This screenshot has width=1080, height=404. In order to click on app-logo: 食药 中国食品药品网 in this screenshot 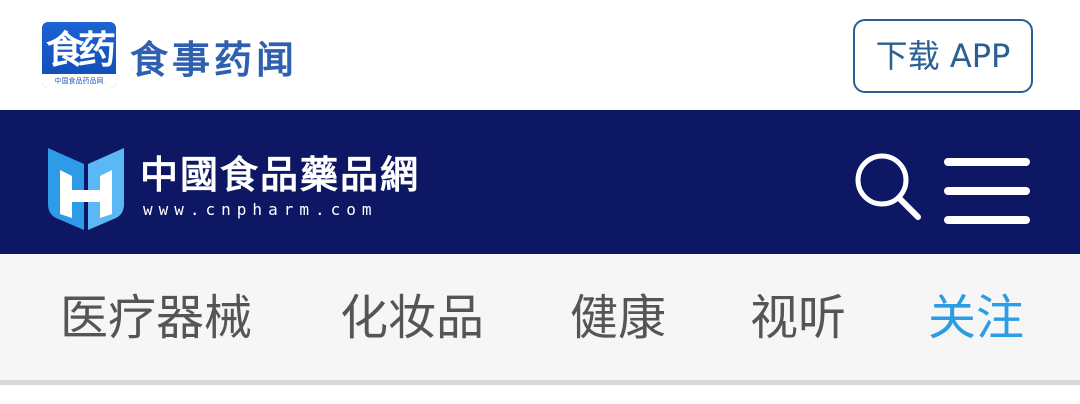, I will do `click(79, 55)`.